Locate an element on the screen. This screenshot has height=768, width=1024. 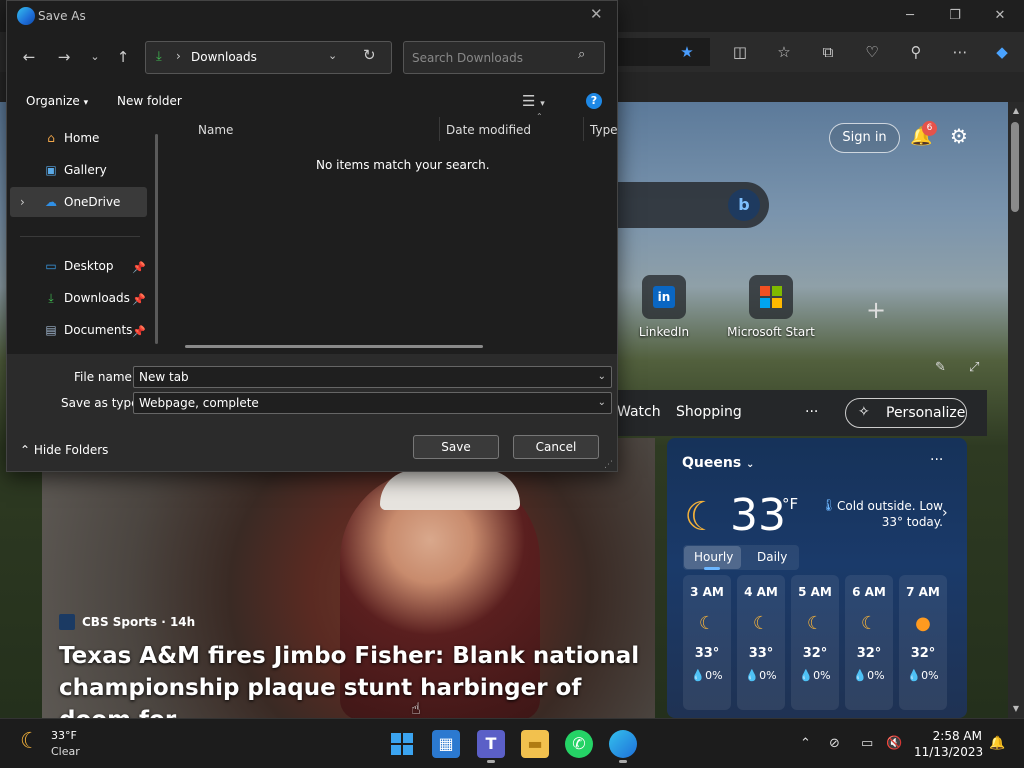
quick-link-microsoft-start is located at coordinates (771, 297).